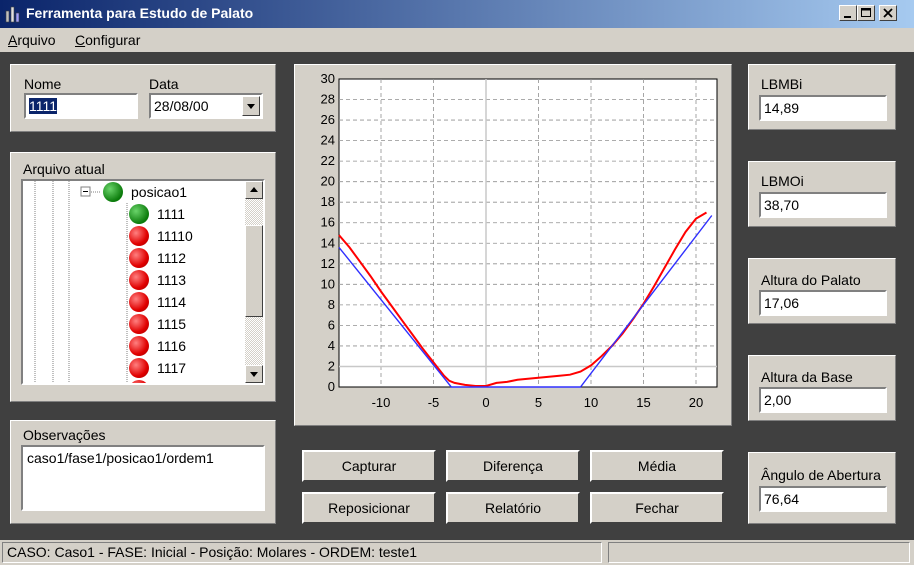  Describe the element at coordinates (251, 106) in the screenshot. I see `chevron-down-icon` at that location.